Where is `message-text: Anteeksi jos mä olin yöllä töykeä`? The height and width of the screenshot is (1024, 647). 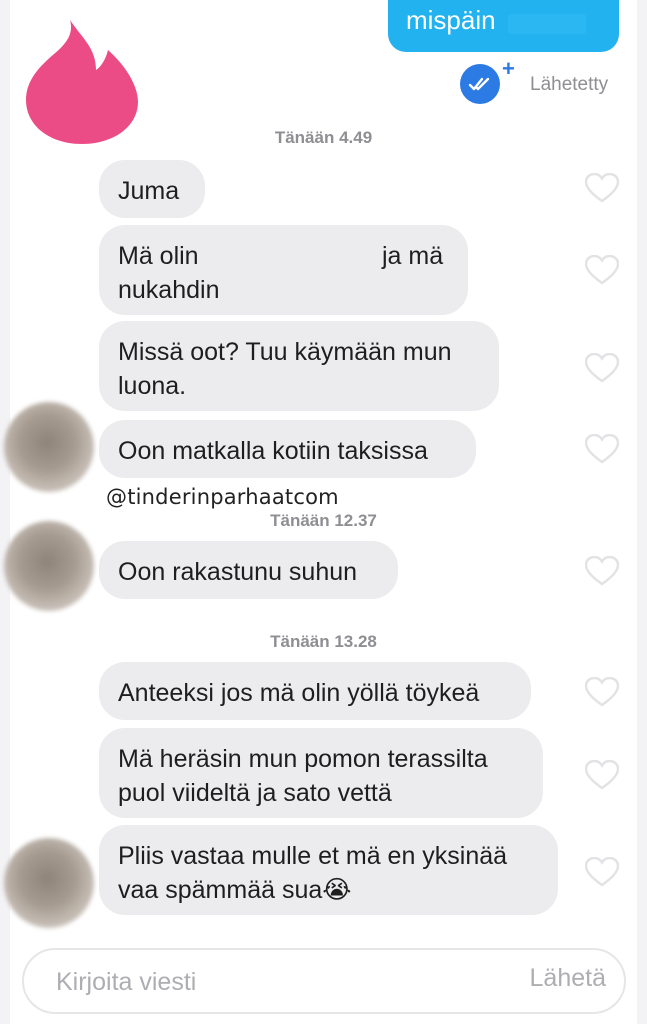
message-text: Anteeksi jos mä olin yöllä töykeä is located at coordinates (299, 693).